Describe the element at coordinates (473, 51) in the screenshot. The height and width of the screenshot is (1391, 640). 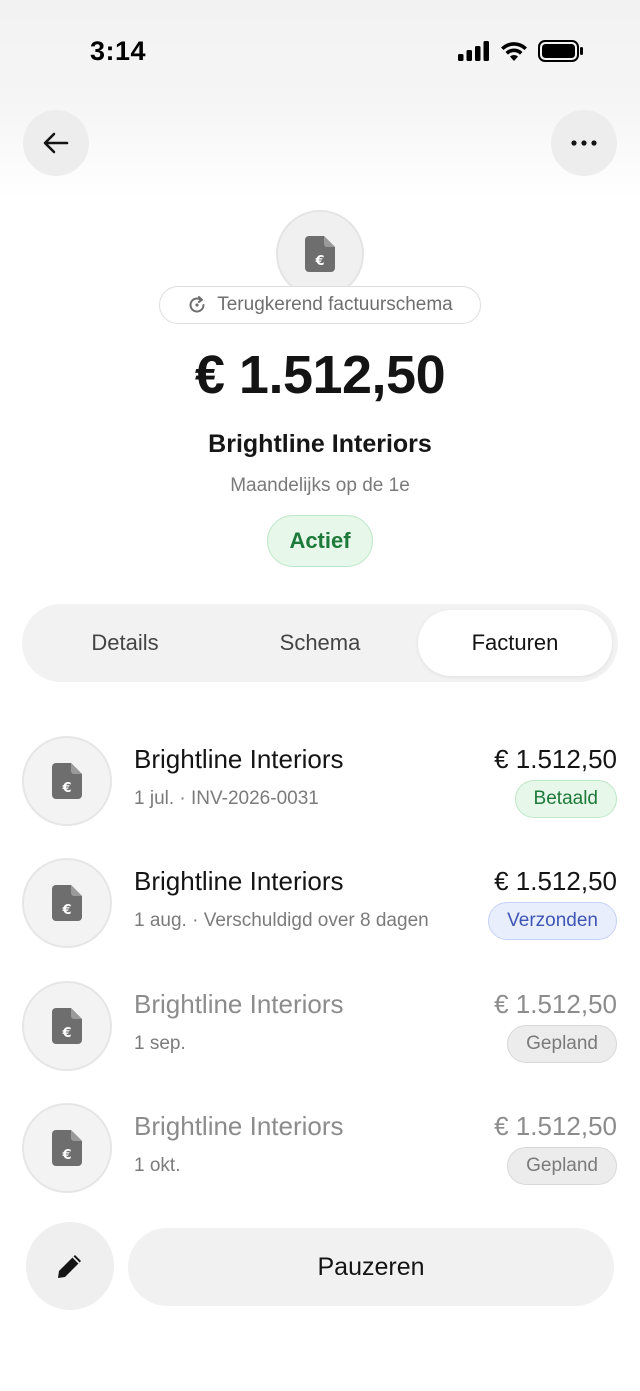
I see `cellular-signal-icon` at that location.